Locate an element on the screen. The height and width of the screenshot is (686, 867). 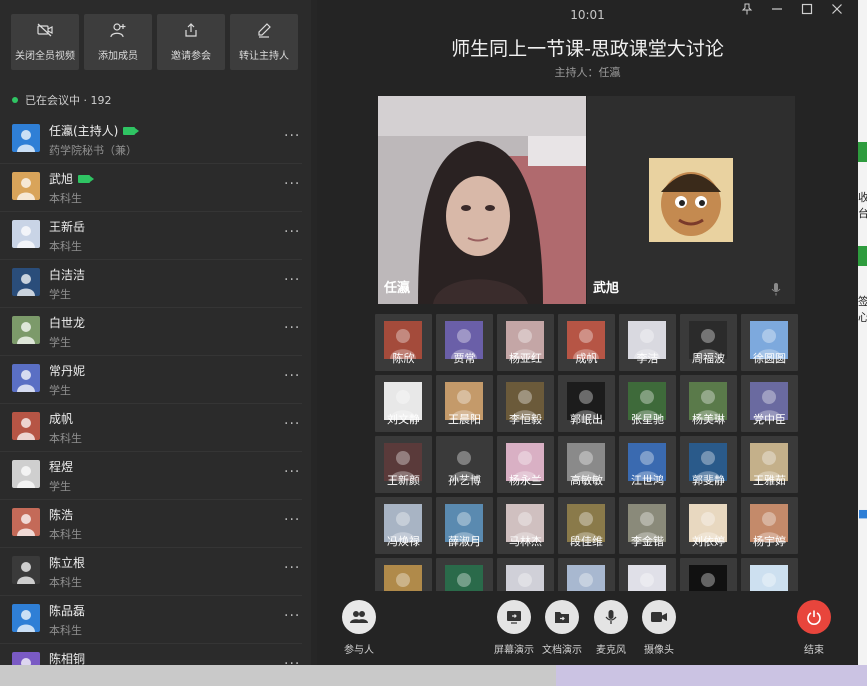
participant-row: 白洁洁 学生 ··· is located at coordinates (151, 284).